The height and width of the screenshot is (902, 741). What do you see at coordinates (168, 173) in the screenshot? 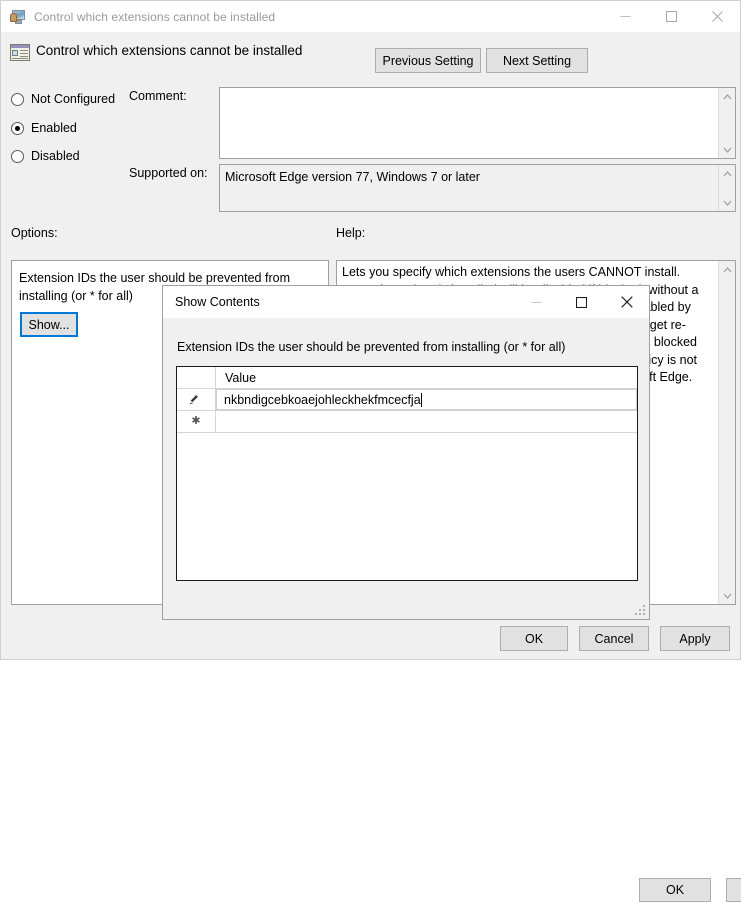
I see `supported-on-label: Supported on:` at bounding box center [168, 173].